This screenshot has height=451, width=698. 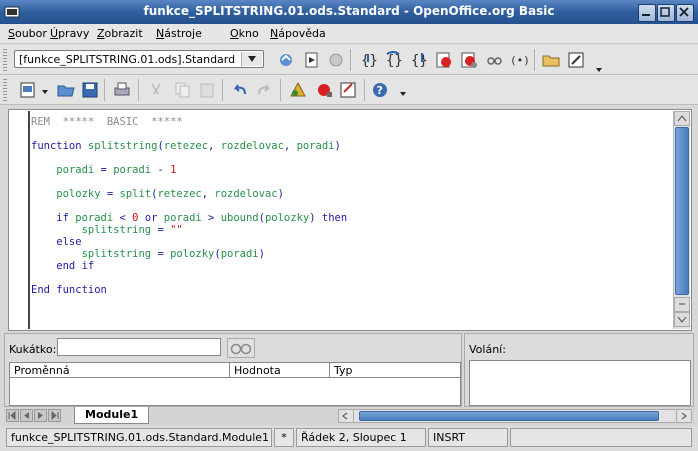 What do you see at coordinates (601, 437) in the screenshot?
I see `status-empty` at bounding box center [601, 437].